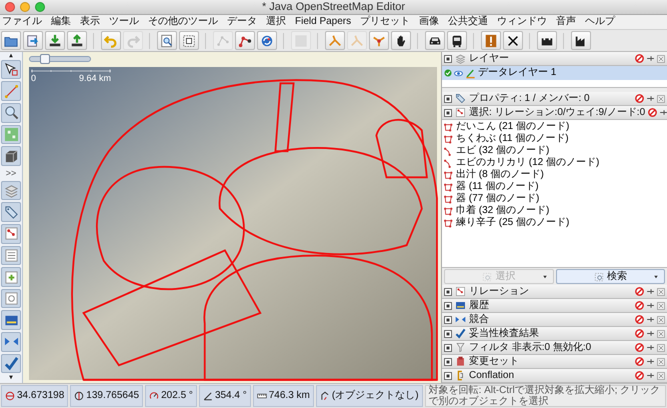 This screenshot has width=667, height=408. Describe the element at coordinates (517, 73) in the screenshot. I see `layer-name: データレイヤー 1` at that location.